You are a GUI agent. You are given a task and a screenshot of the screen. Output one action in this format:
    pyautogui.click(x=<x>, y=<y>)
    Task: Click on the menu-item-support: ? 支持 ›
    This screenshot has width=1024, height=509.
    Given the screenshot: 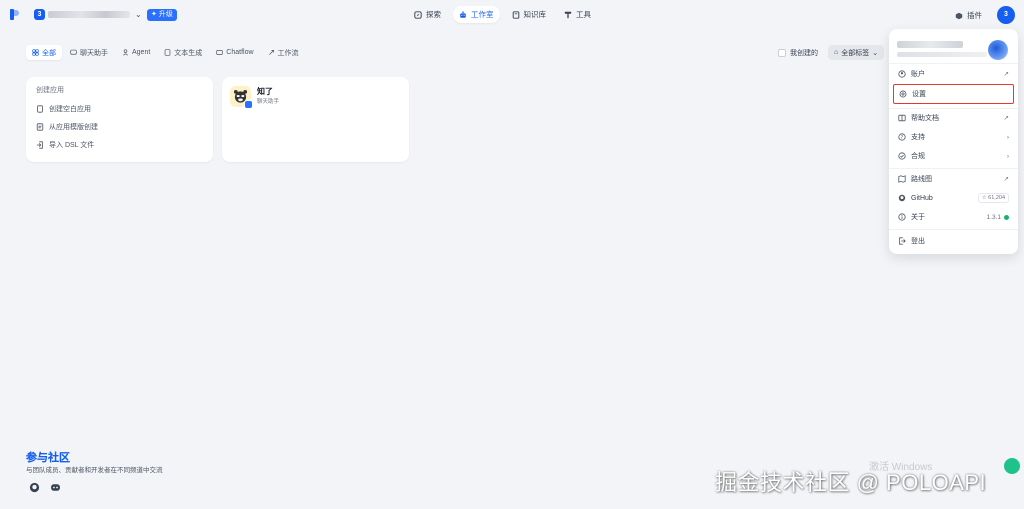 What is the action you would take?
    pyautogui.click(x=953, y=137)
    